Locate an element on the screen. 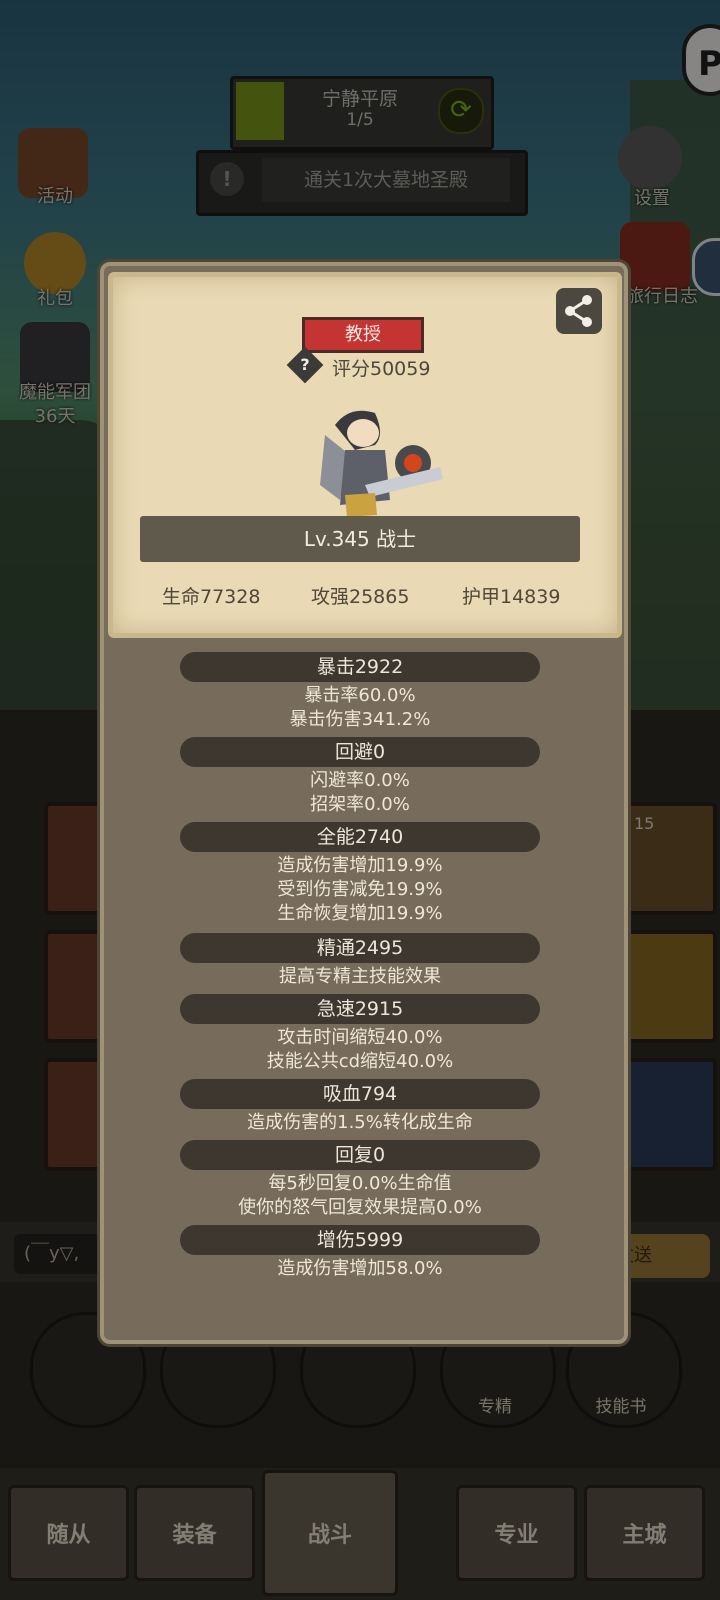 This screenshot has height=1600, width=720. attribute-detail: 攻击时间缩短40.0% is located at coordinates (360, 1037).